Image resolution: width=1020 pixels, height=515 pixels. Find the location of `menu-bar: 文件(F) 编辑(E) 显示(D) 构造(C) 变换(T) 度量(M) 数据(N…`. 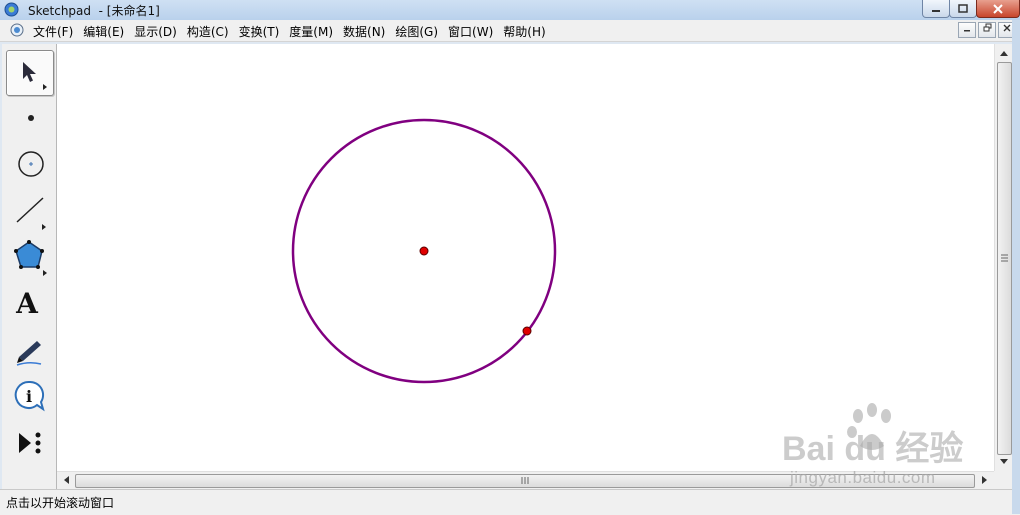

menu-bar: 文件(F) 编辑(E) 显示(D) 构造(C) 变换(T) 度量(M) 数据(N… is located at coordinates (510, 31).